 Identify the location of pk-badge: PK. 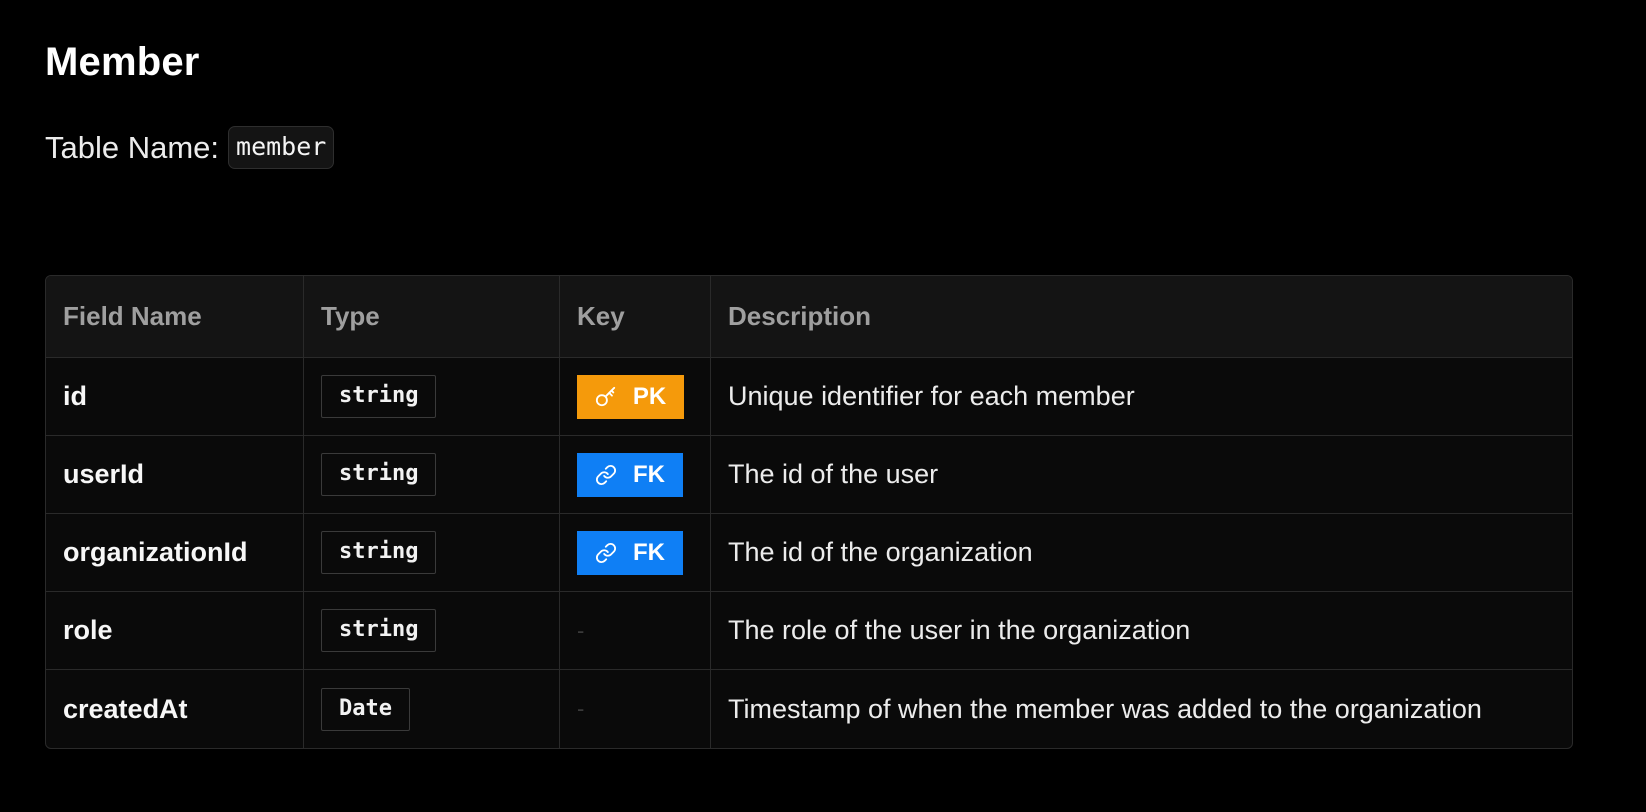
(630, 396).